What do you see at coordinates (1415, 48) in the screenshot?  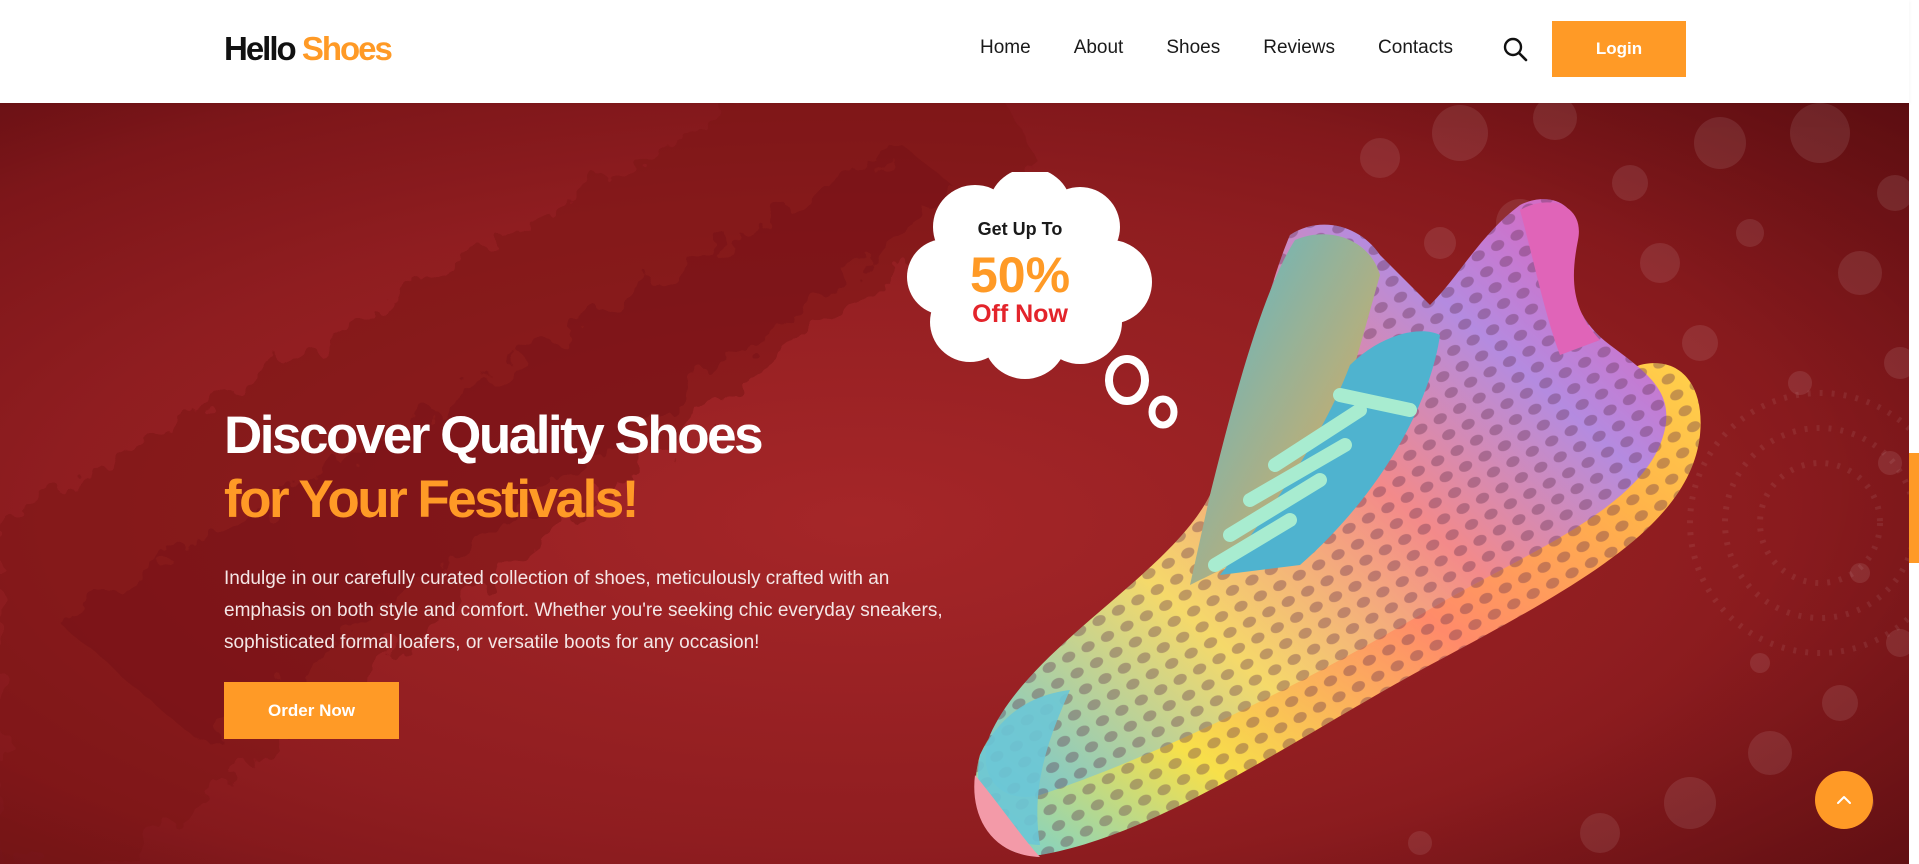 I see `nav-contacts: Contacts` at bounding box center [1415, 48].